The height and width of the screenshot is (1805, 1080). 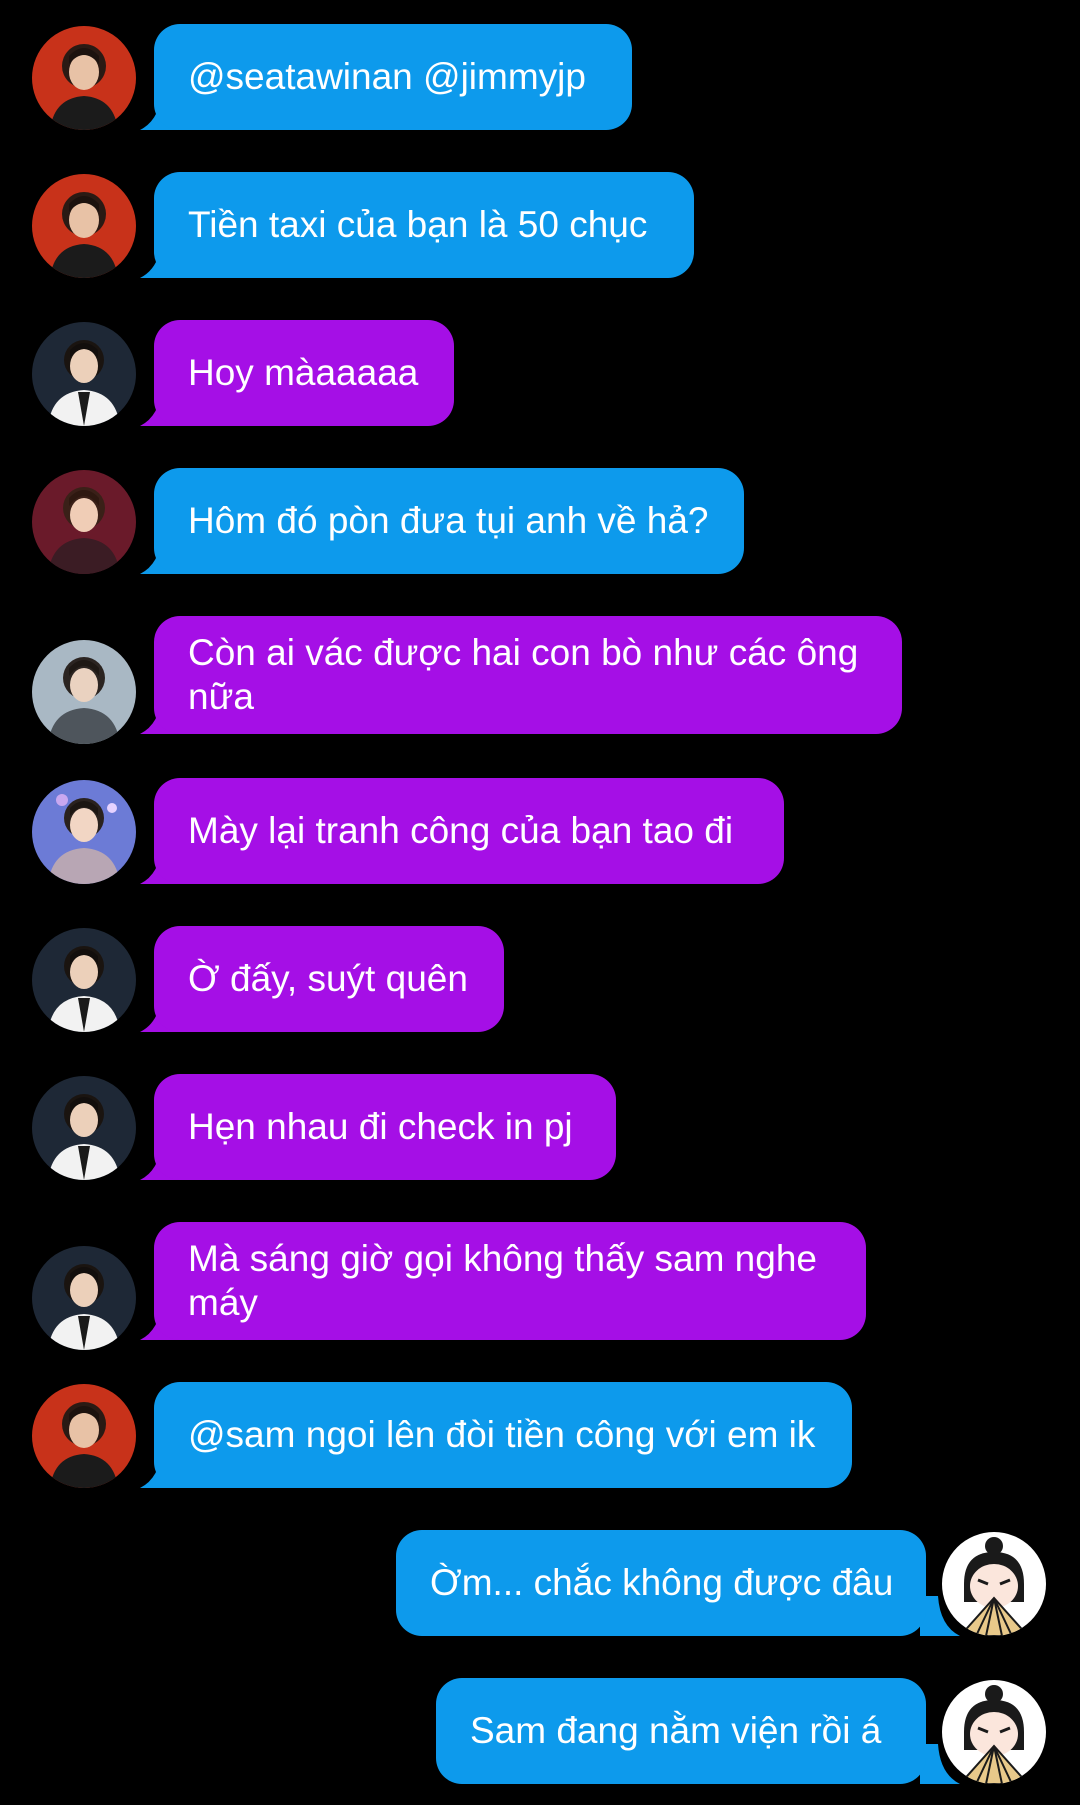 I want to click on sequin-person-icon, so click(x=84, y=832).